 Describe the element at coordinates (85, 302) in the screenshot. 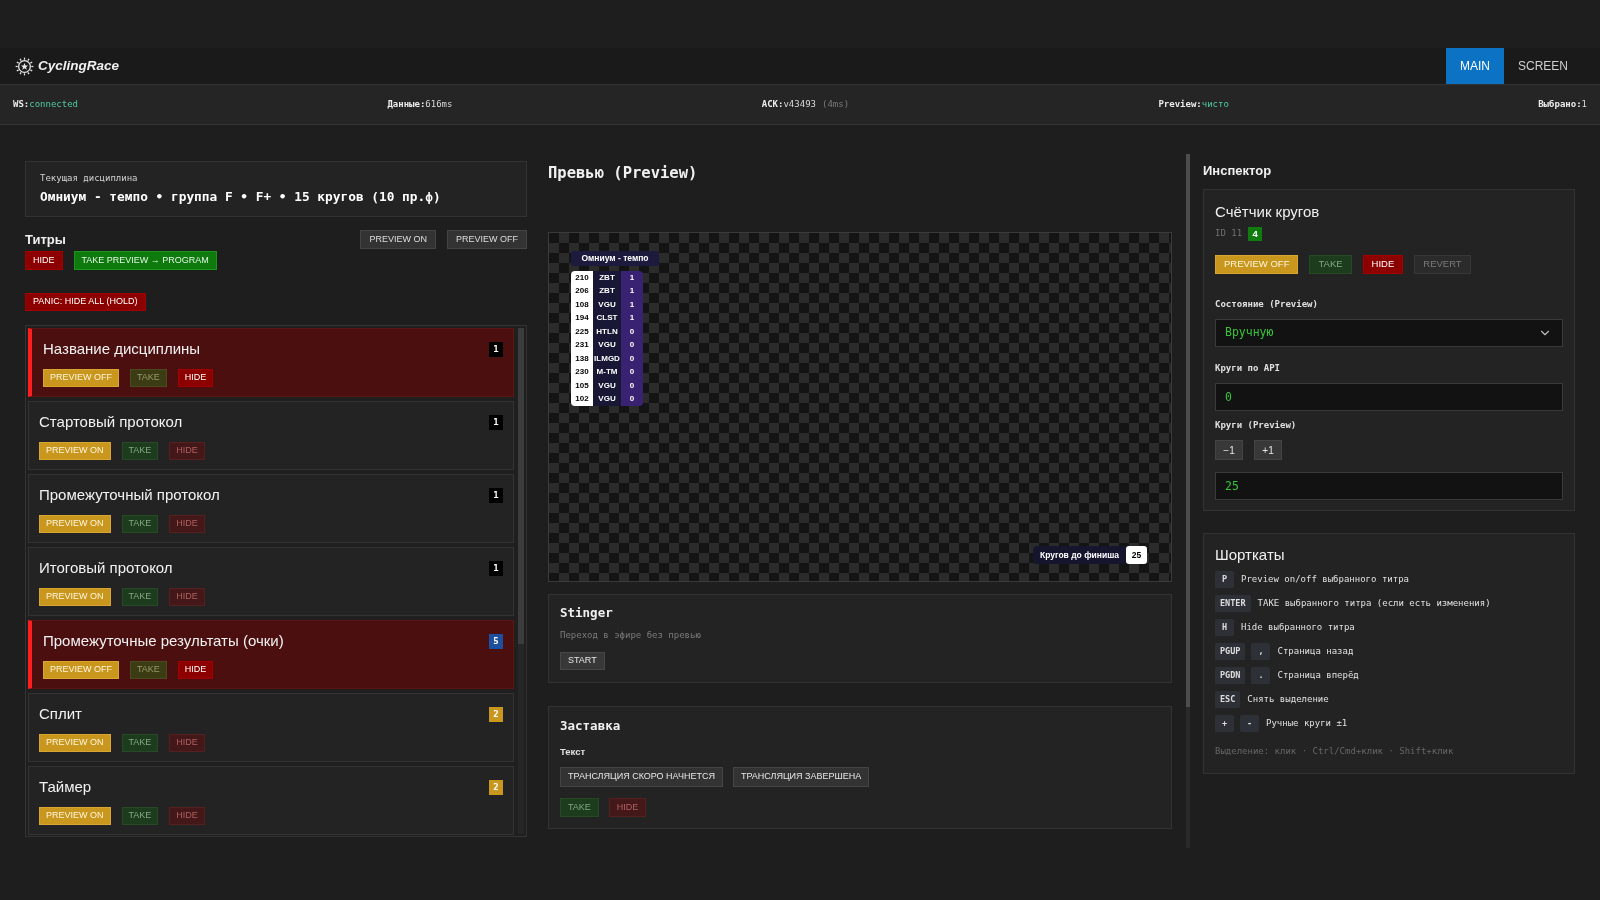

I see `panic-button: PANIC: HIDE ALL (HOLD)` at that location.